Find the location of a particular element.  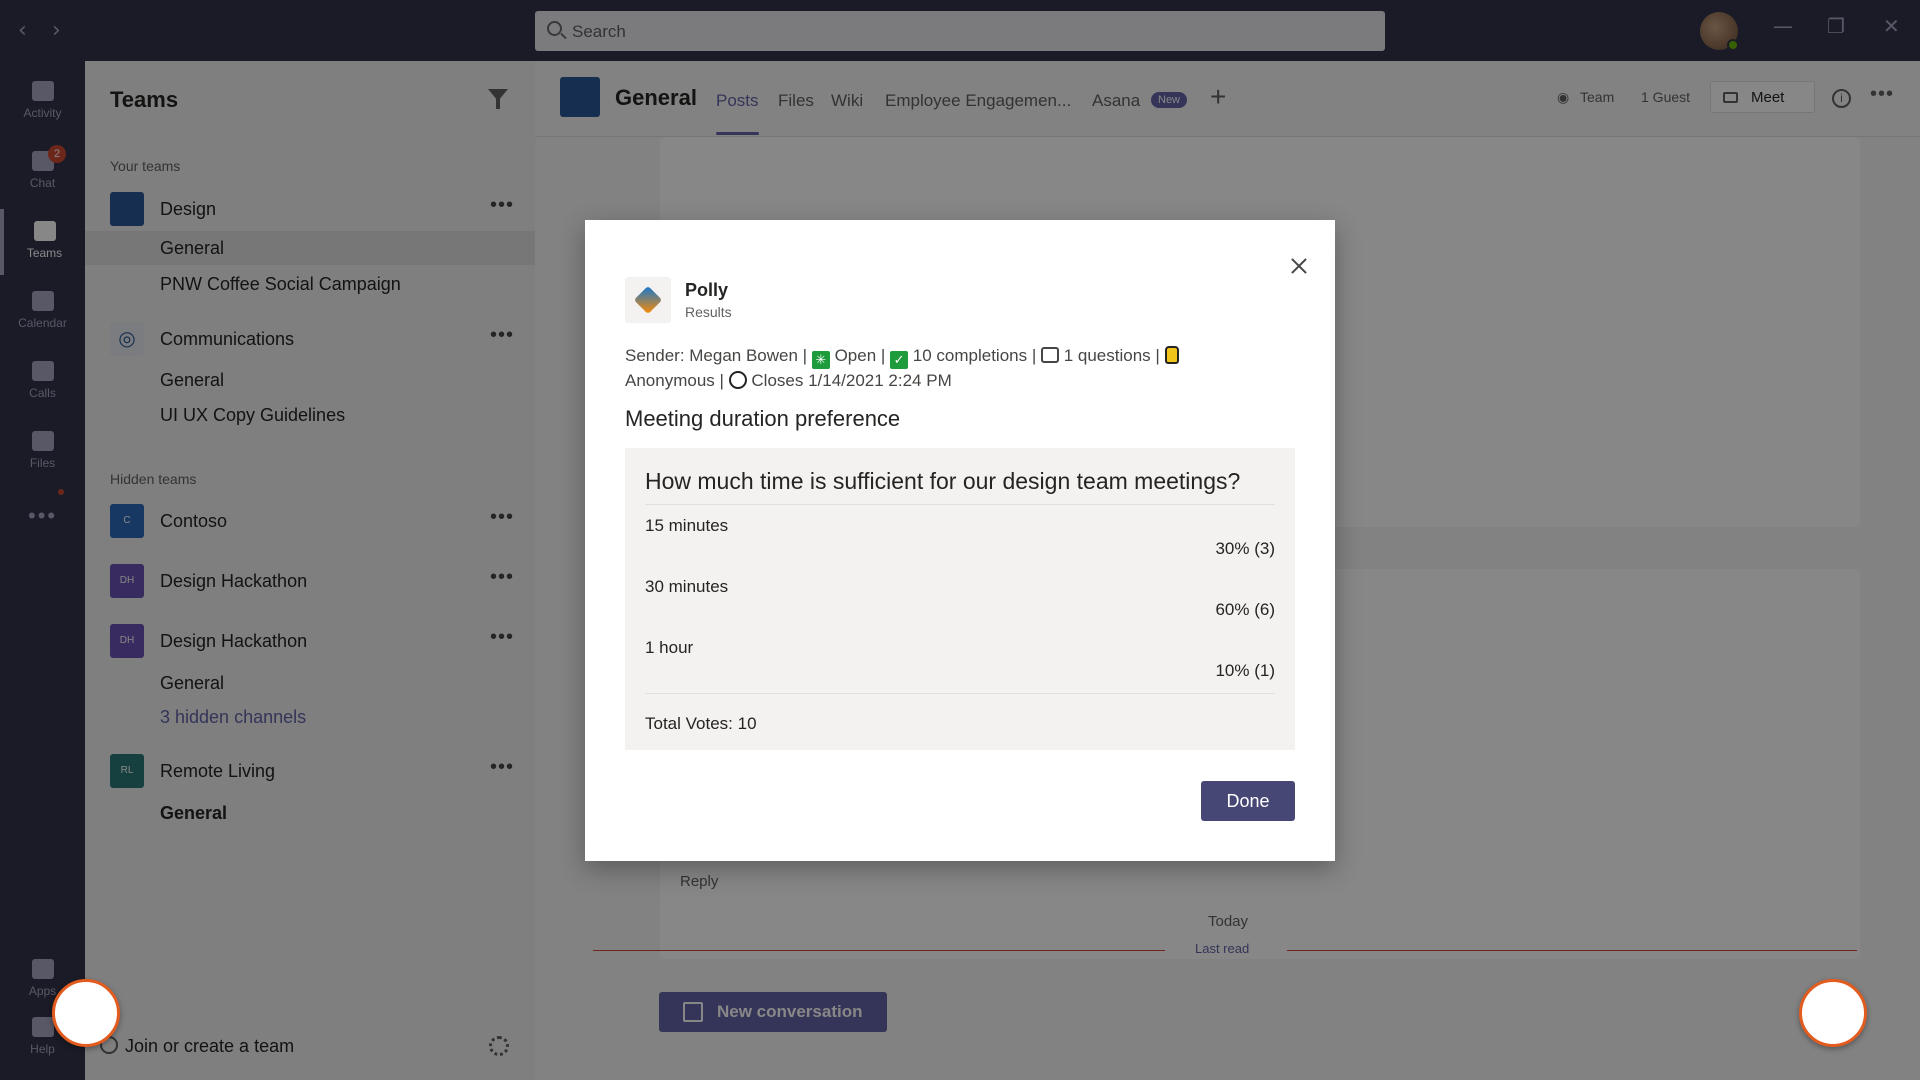

closes-text: Closes 1/14/2021 2:24 PM is located at coordinates (851, 380).